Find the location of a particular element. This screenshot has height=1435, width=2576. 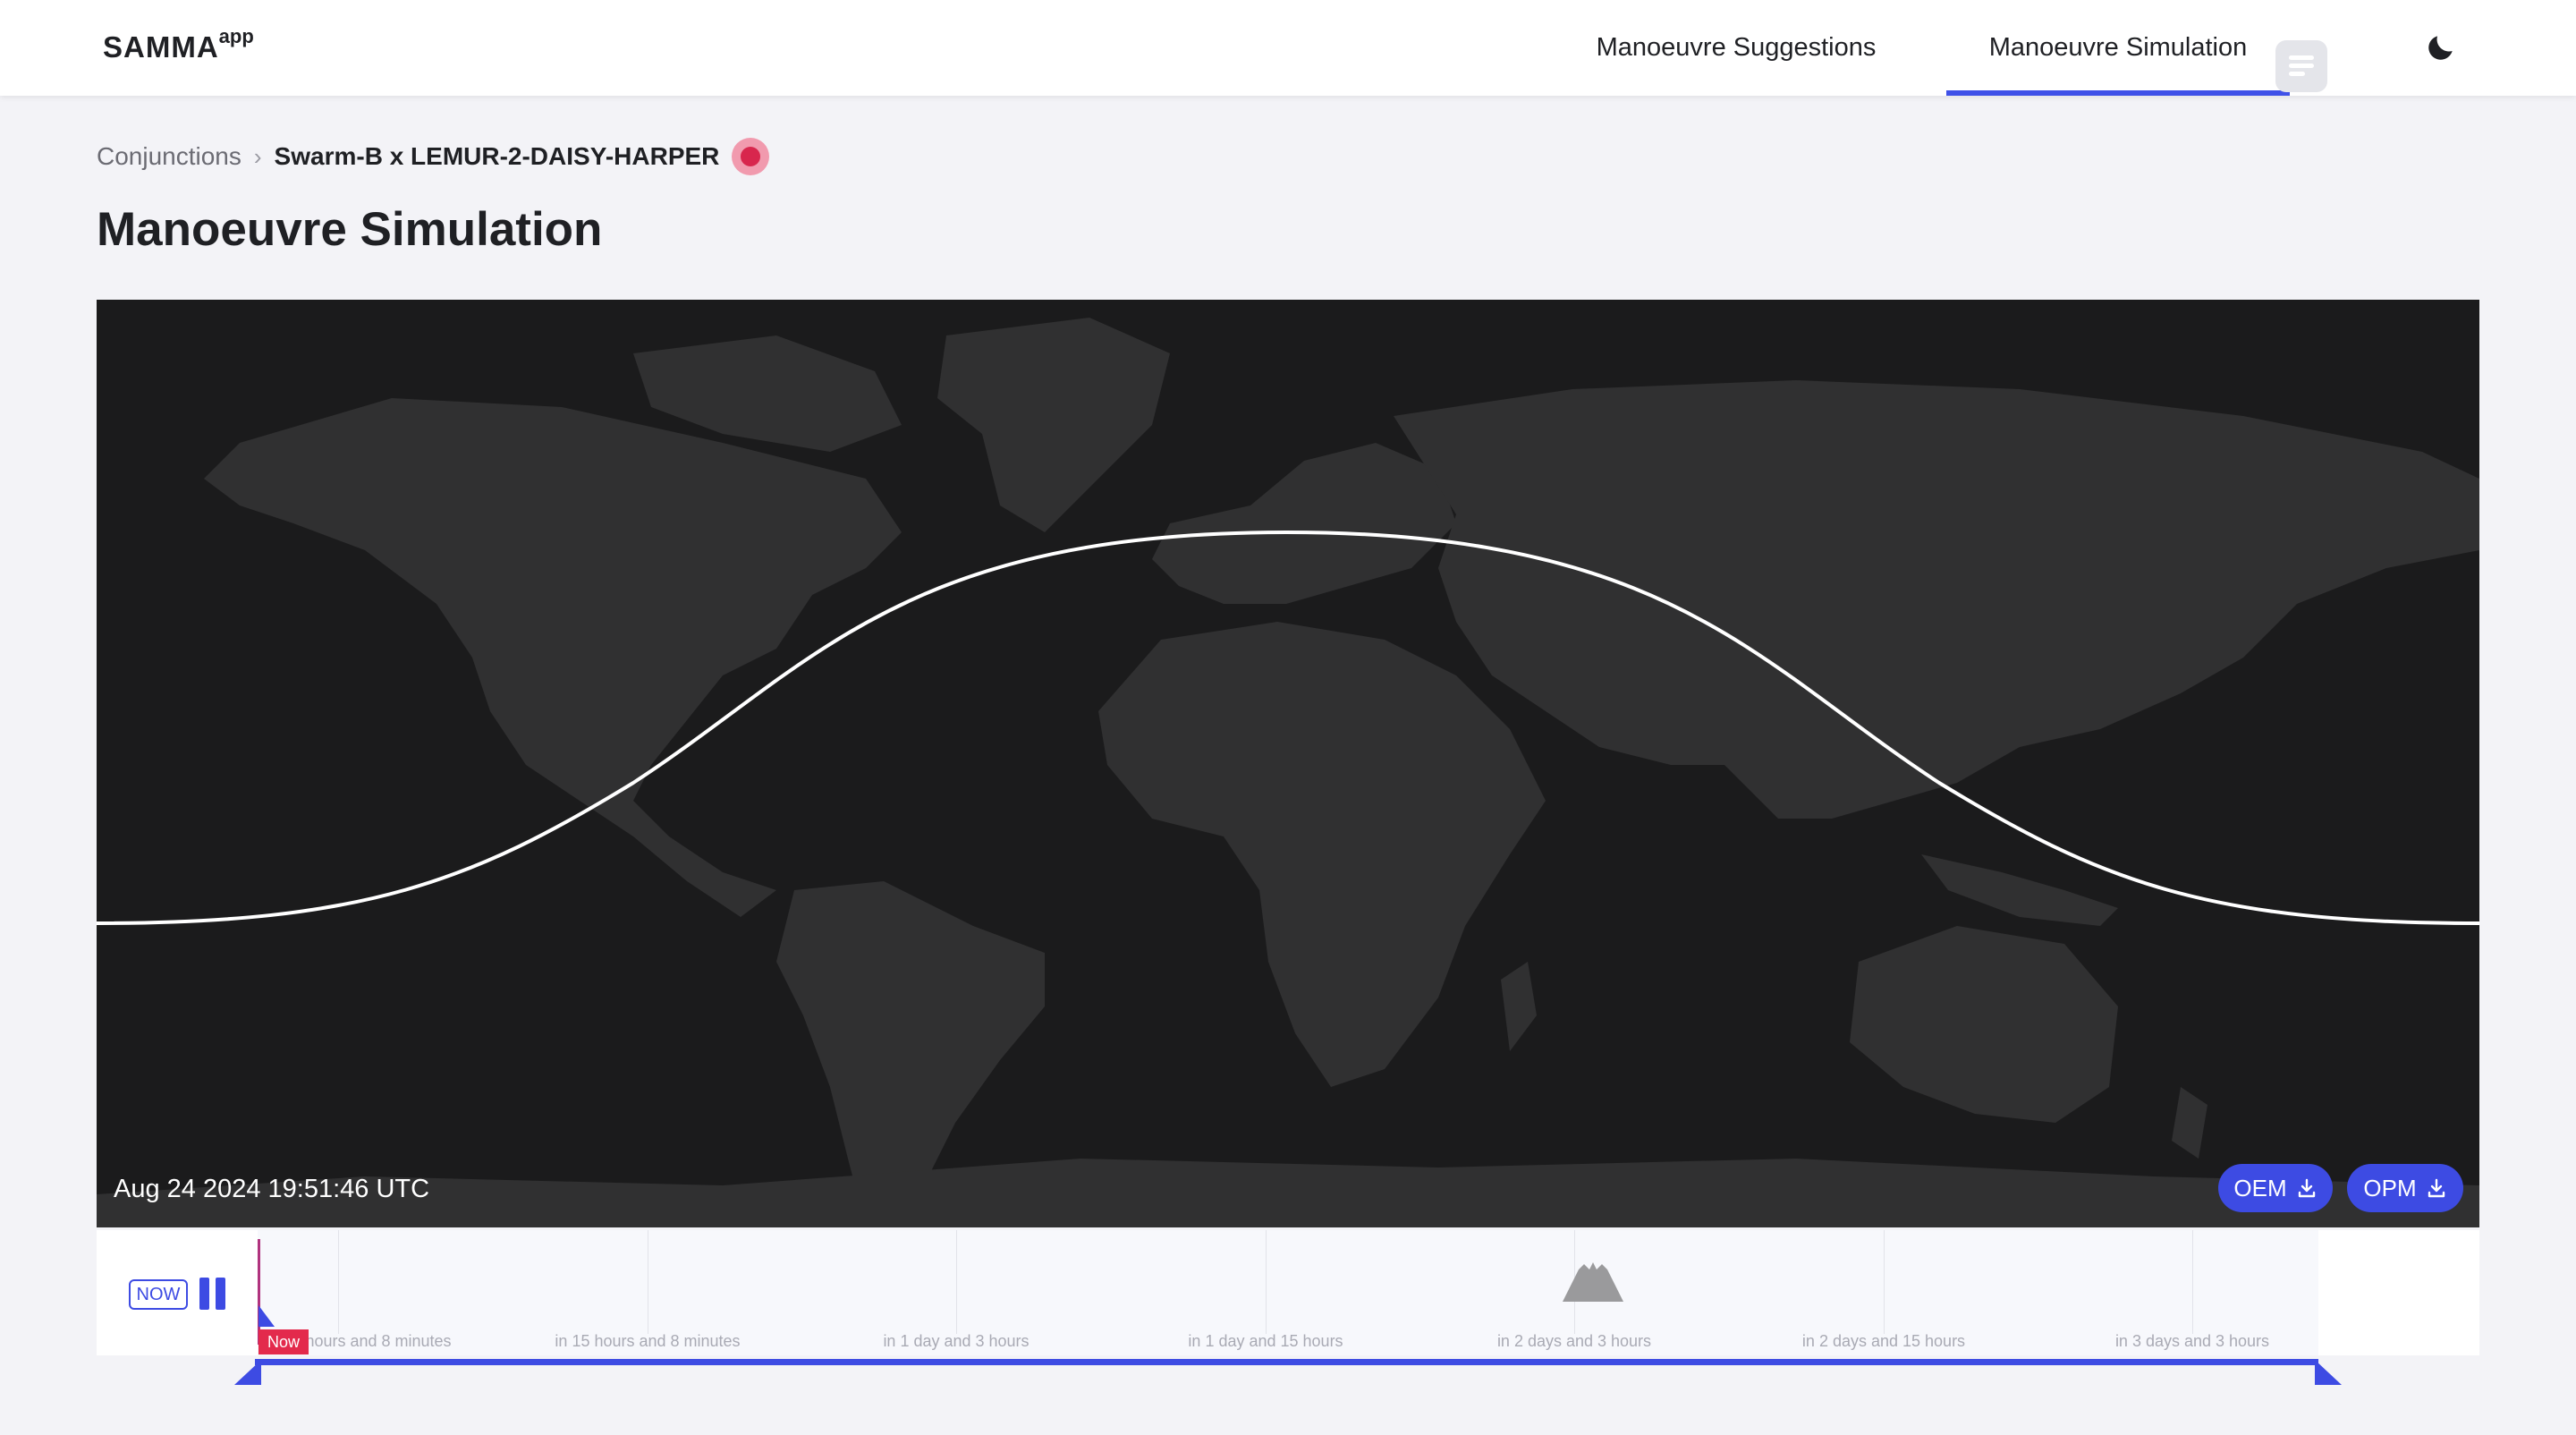

moon-icon is located at coordinates (2440, 48).